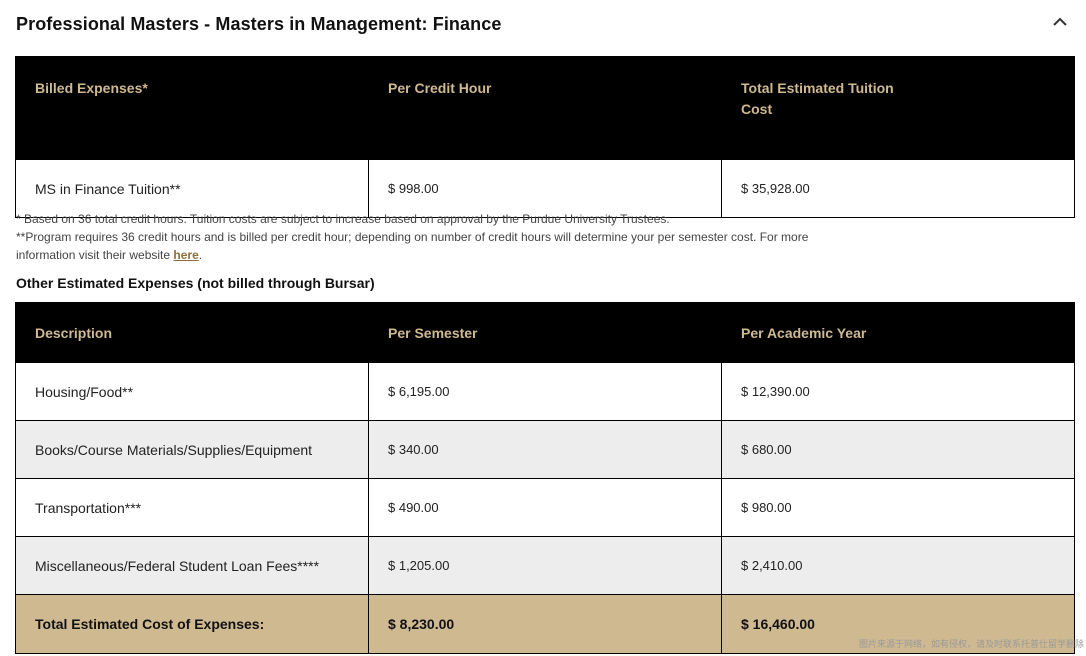 Image resolution: width=1086 pixels, height=656 pixels. Describe the element at coordinates (185, 255) in the screenshot. I see `website-link: here` at that location.